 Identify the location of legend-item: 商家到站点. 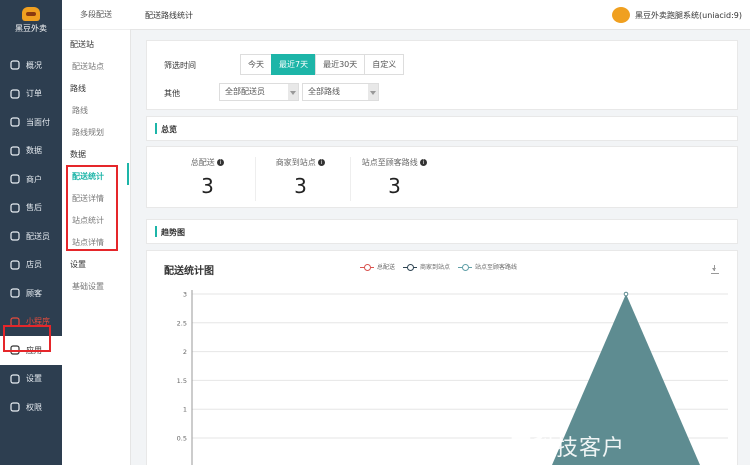
(426, 266).